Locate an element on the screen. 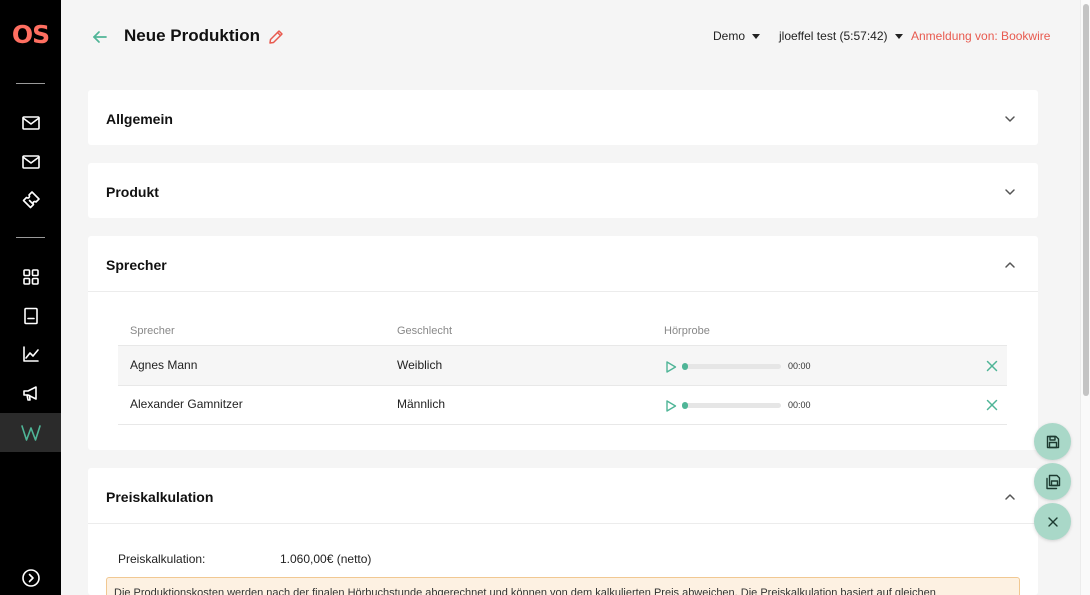 This screenshot has width=1090, height=595. panel-produkt-header: Produkt is located at coordinates (563, 190).